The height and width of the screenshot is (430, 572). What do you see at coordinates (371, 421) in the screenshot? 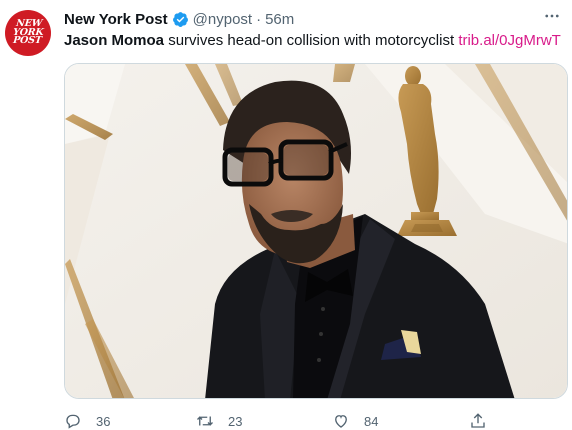
I see `like-count: 84` at bounding box center [371, 421].